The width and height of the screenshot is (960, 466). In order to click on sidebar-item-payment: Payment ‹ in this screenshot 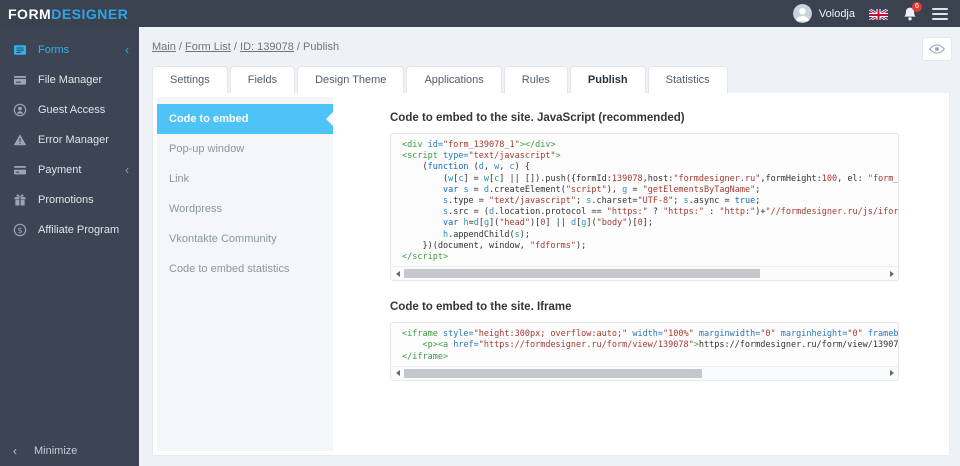, I will do `click(69, 170)`.